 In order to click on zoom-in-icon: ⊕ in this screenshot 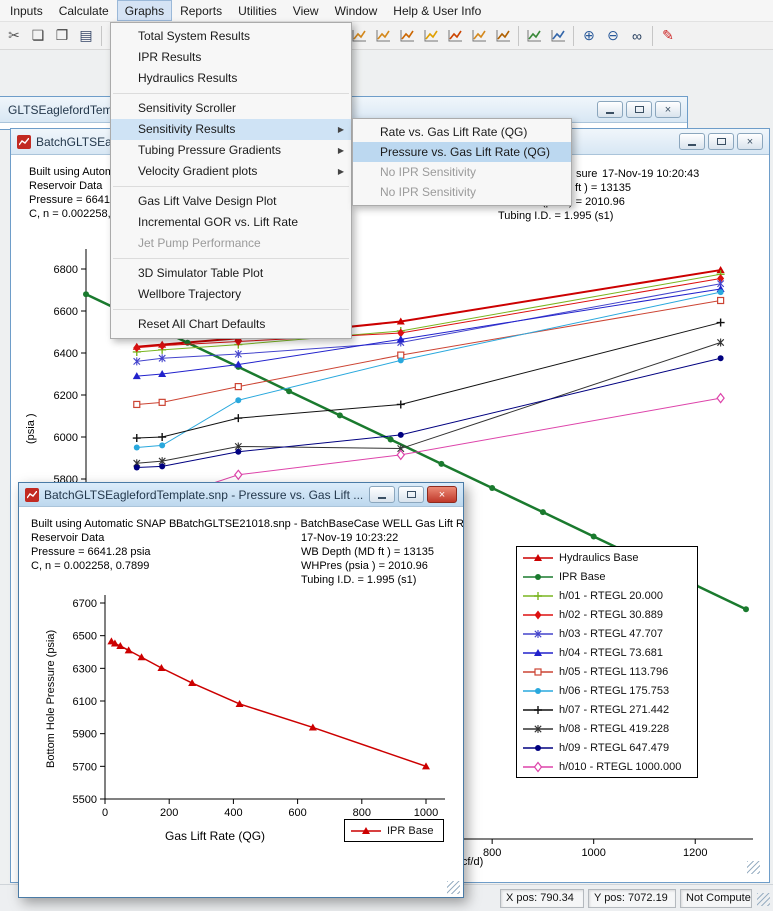, I will do `click(589, 36)`.